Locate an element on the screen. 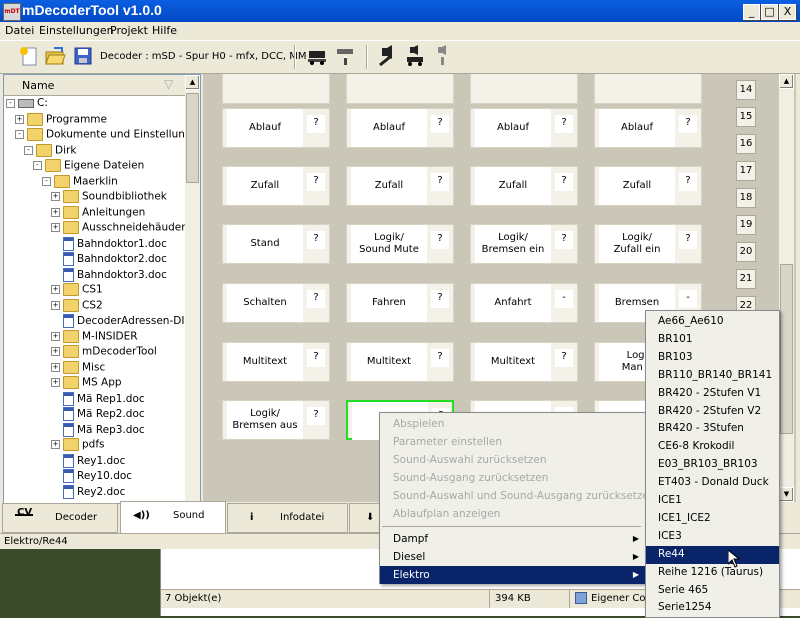 The height and width of the screenshot is (618, 800). slot-cell: Stand? is located at coordinates (276, 244).